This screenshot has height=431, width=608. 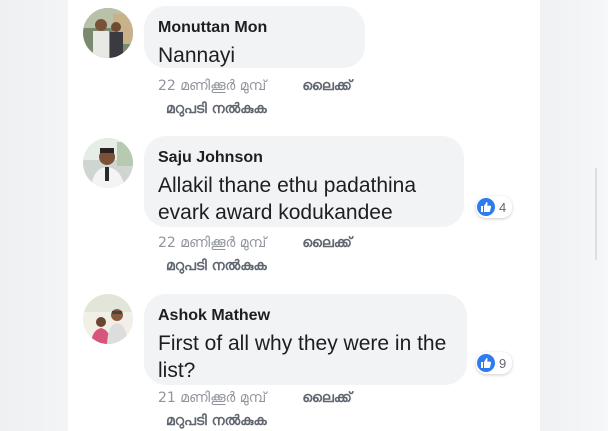 What do you see at coordinates (287, 185) in the screenshot?
I see `comment-text-line: Allakil thane ethu padathina` at bounding box center [287, 185].